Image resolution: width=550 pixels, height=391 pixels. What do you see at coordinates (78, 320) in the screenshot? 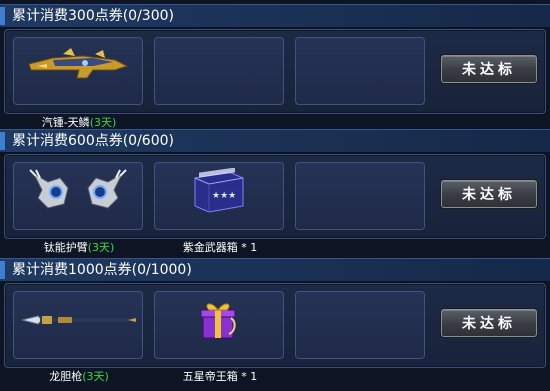
I see `spear-icon` at bounding box center [78, 320].